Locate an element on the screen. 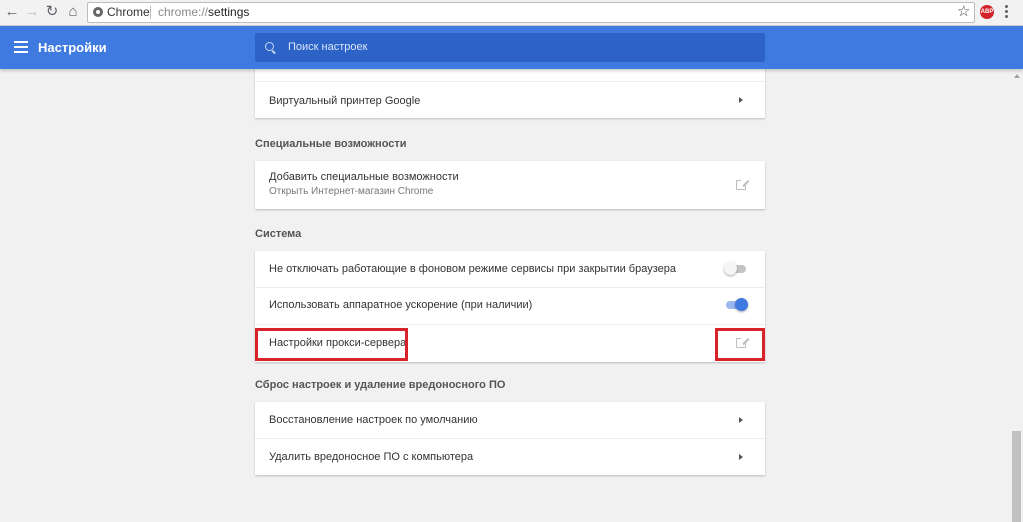  scroll-up-arrow-icon is located at coordinates (1017, 76).